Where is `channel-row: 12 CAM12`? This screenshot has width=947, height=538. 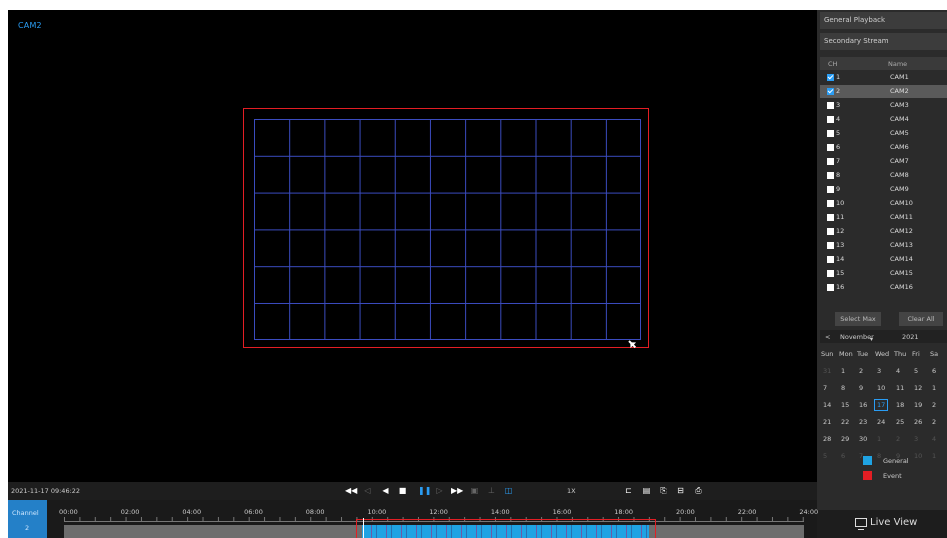 channel-row: 12 CAM12 is located at coordinates (883, 231).